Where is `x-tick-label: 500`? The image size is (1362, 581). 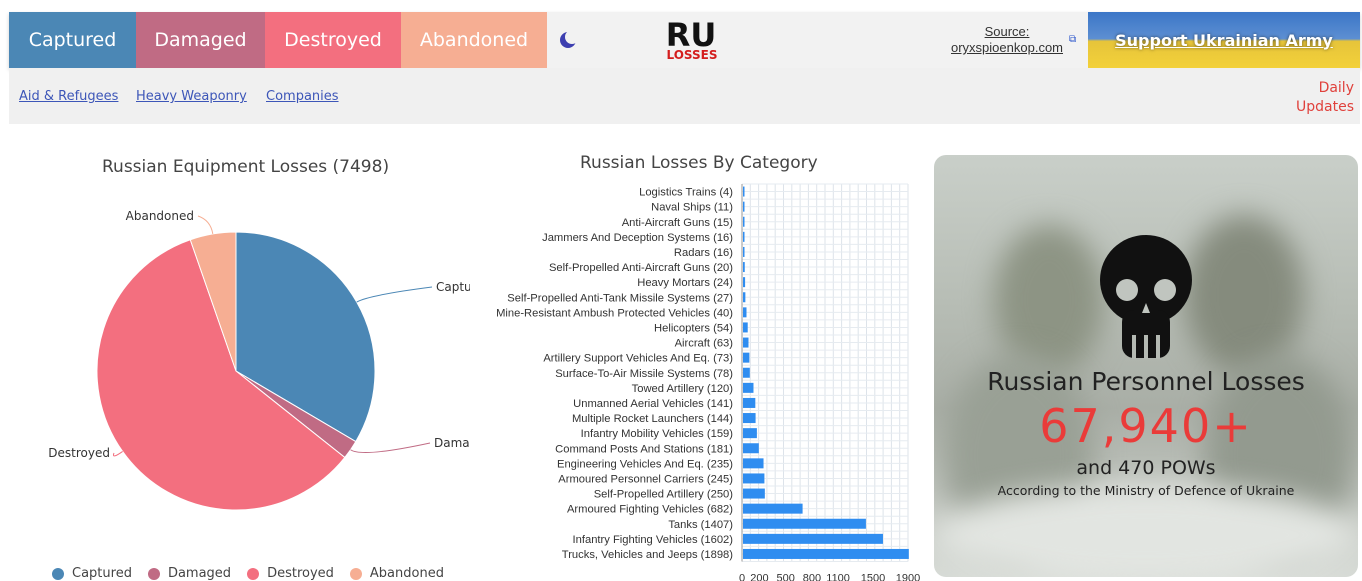
x-tick-label: 500 is located at coordinates (786, 577).